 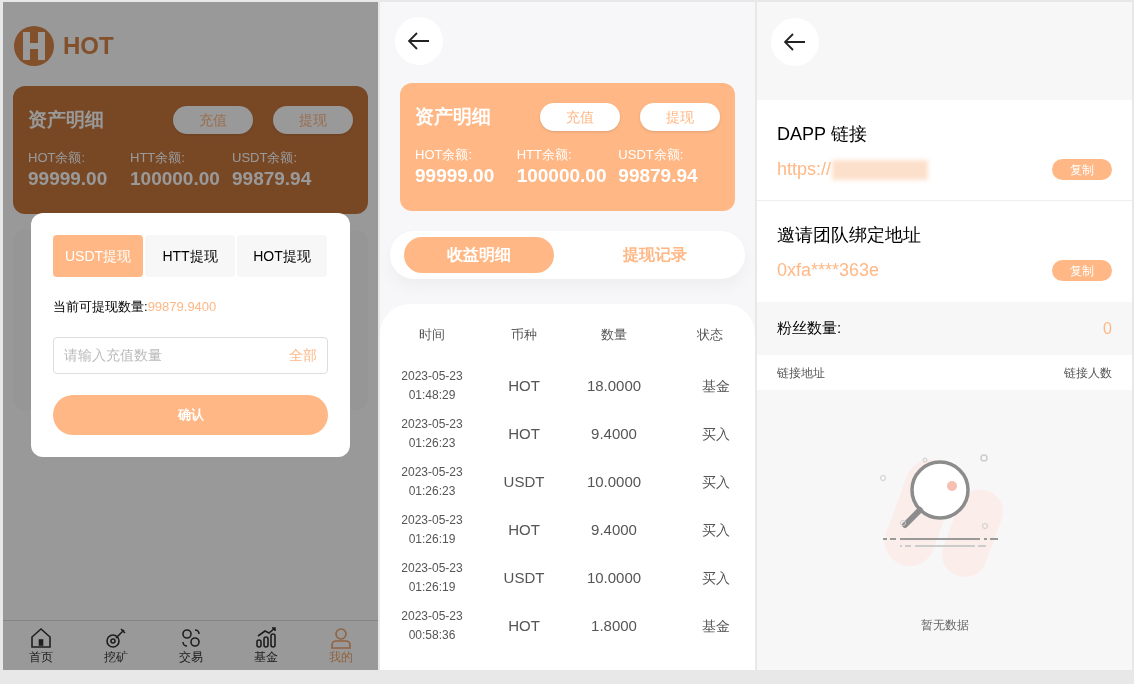 I want to click on link-value: https://, so click(x=804, y=169).